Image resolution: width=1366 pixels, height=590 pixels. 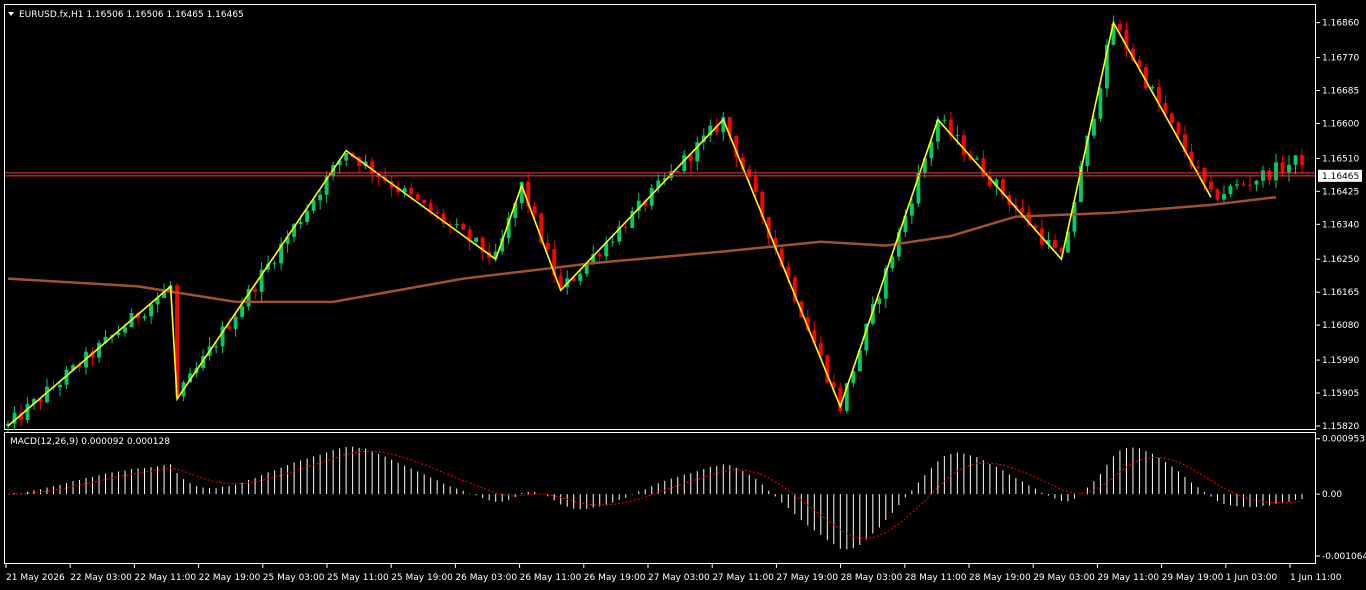 What do you see at coordinates (1340, 361) in the screenshot?
I see `price-tick-label: 1.15990` at bounding box center [1340, 361].